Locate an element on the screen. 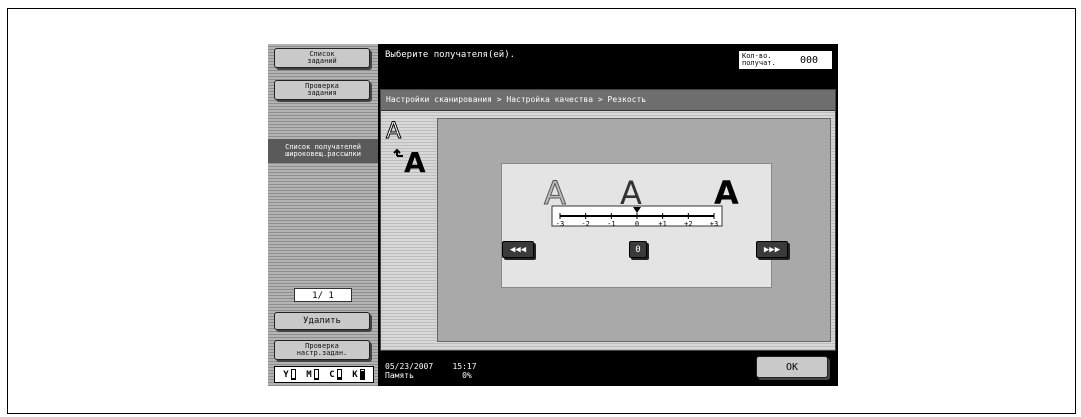  toner-levels: Y M C K is located at coordinates (324, 374).